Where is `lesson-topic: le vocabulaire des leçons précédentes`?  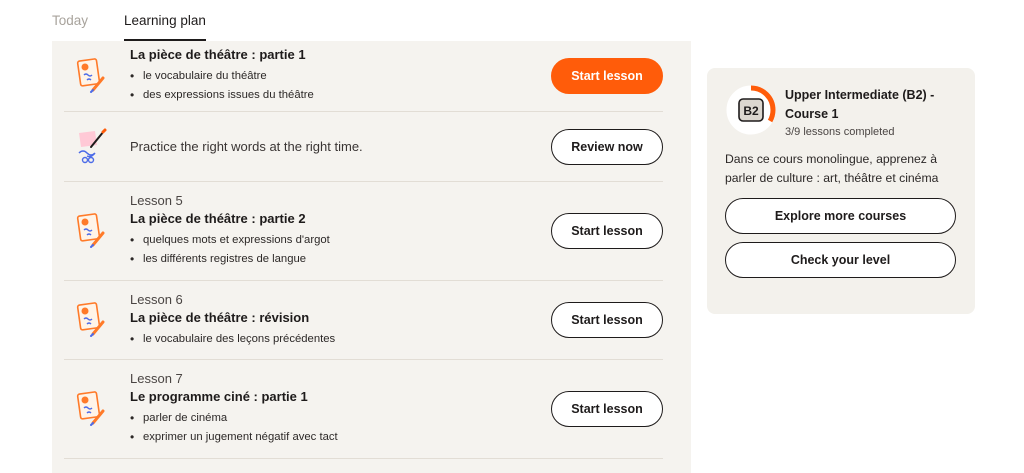 lesson-topic: le vocabulaire des leçons précédentes is located at coordinates (340, 339).